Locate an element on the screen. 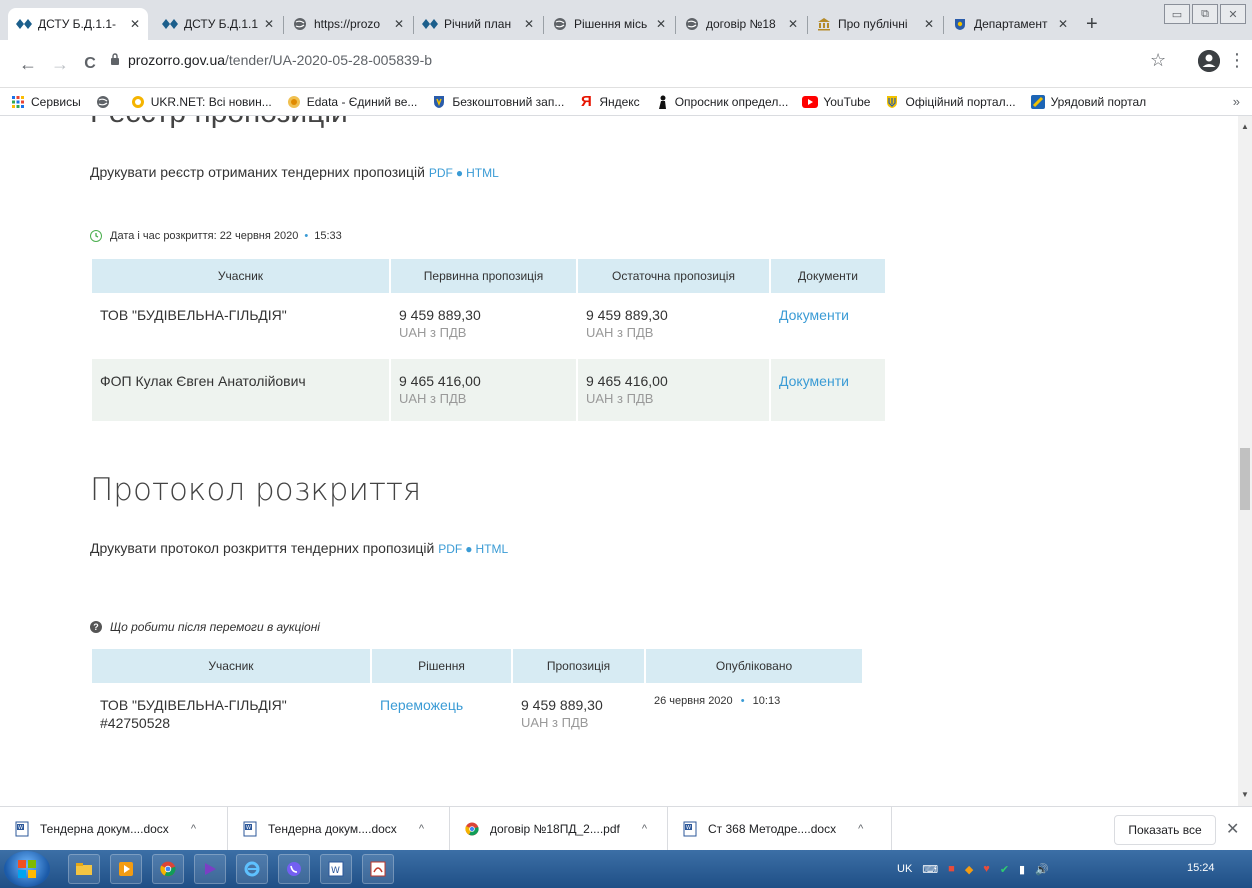 The width and height of the screenshot is (1252, 888). viber-icon is located at coordinates (294, 869).